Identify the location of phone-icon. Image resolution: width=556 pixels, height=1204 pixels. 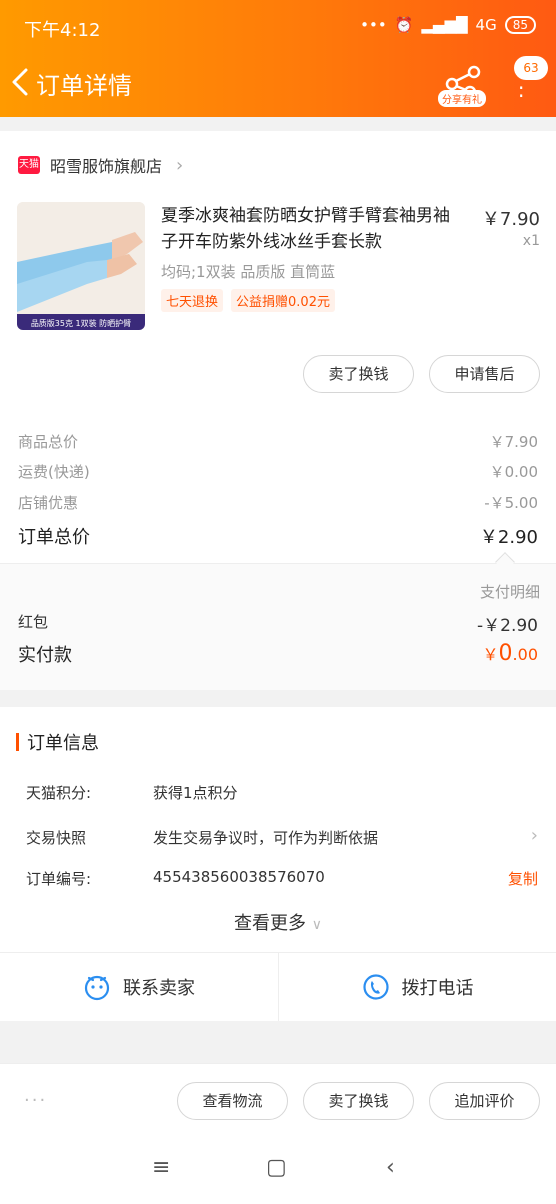
(375, 987).